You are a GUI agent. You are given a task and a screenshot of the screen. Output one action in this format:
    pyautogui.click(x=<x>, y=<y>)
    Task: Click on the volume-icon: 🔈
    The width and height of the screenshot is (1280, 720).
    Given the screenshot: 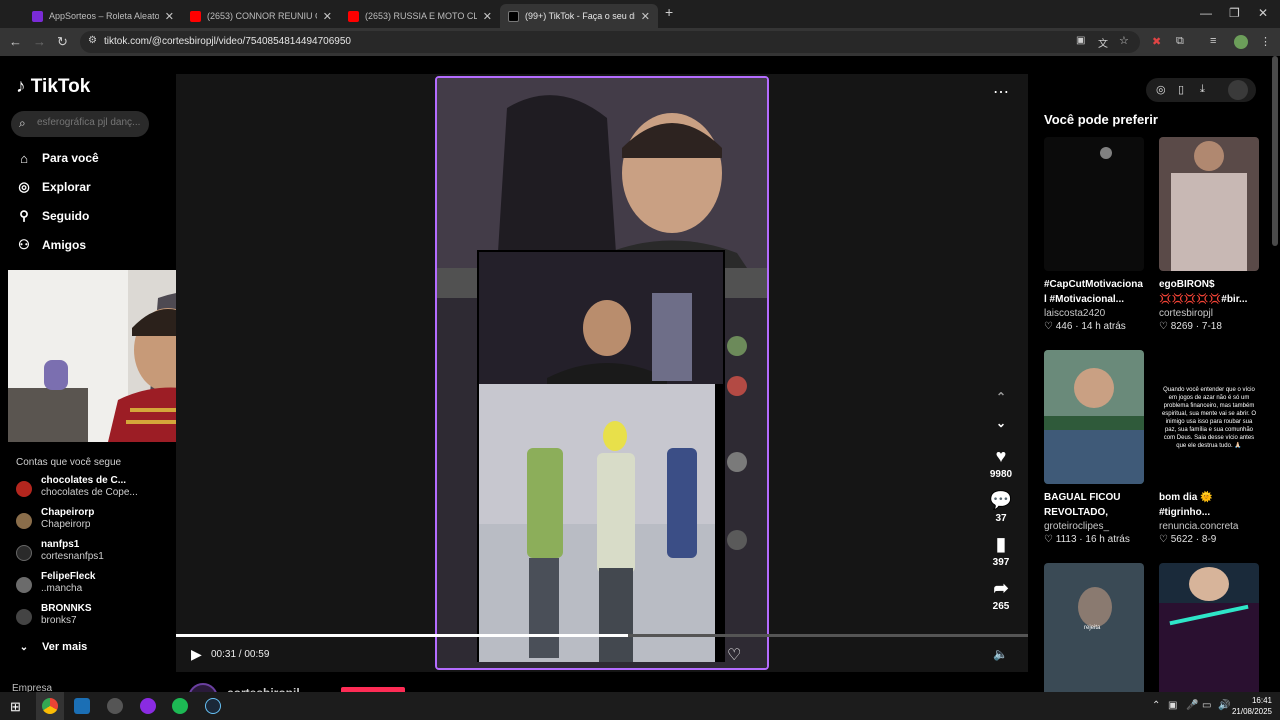 What is the action you would take?
    pyautogui.click(x=1000, y=654)
    